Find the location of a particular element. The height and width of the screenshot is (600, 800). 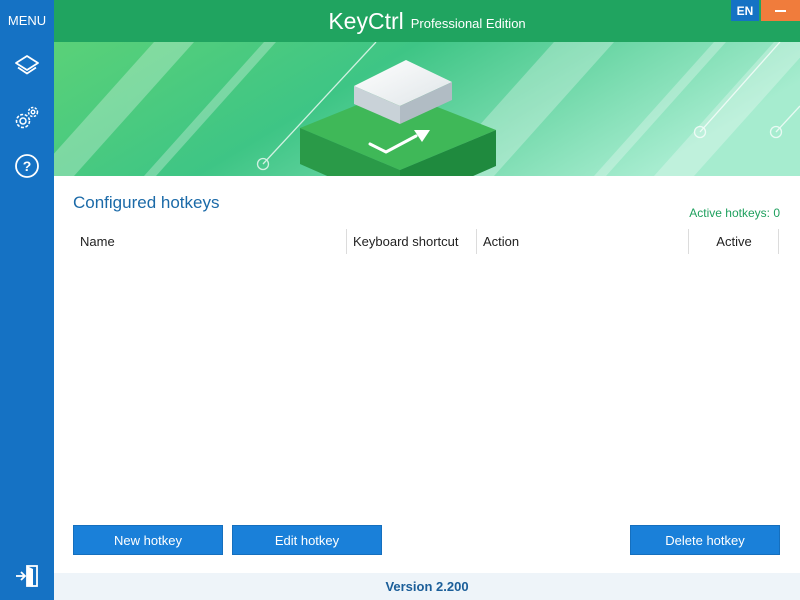

footer: Version 2.200 is located at coordinates (427, 586).